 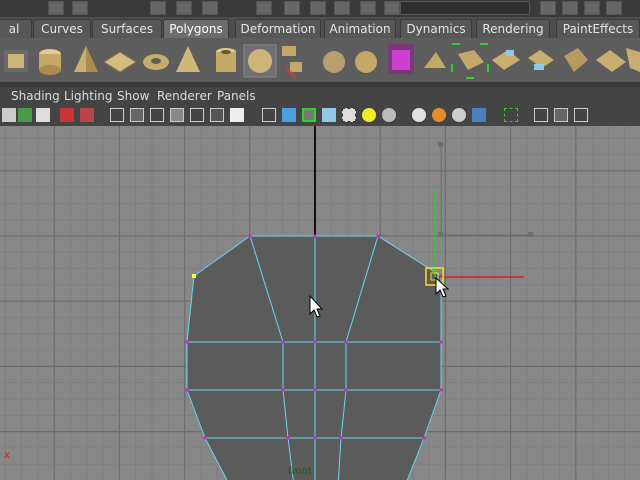 I want to click on safe-title-icon, so click(x=237, y=115).